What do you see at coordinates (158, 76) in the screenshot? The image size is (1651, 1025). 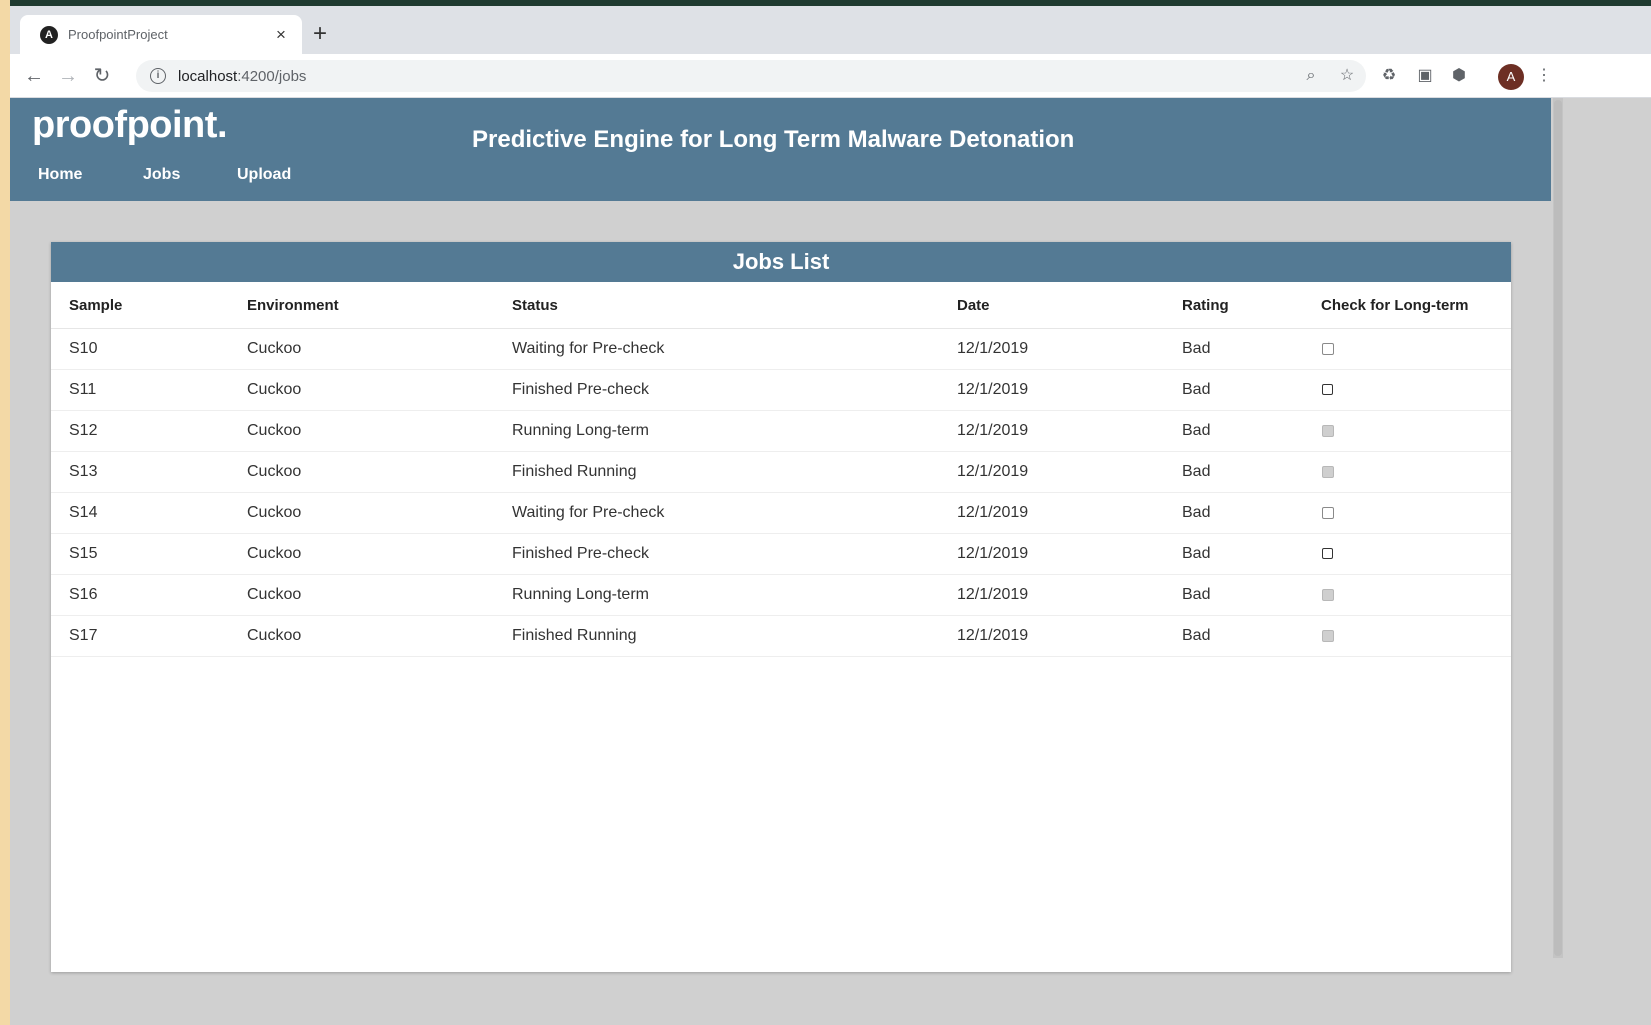 I see `info-icon: i` at bounding box center [158, 76].